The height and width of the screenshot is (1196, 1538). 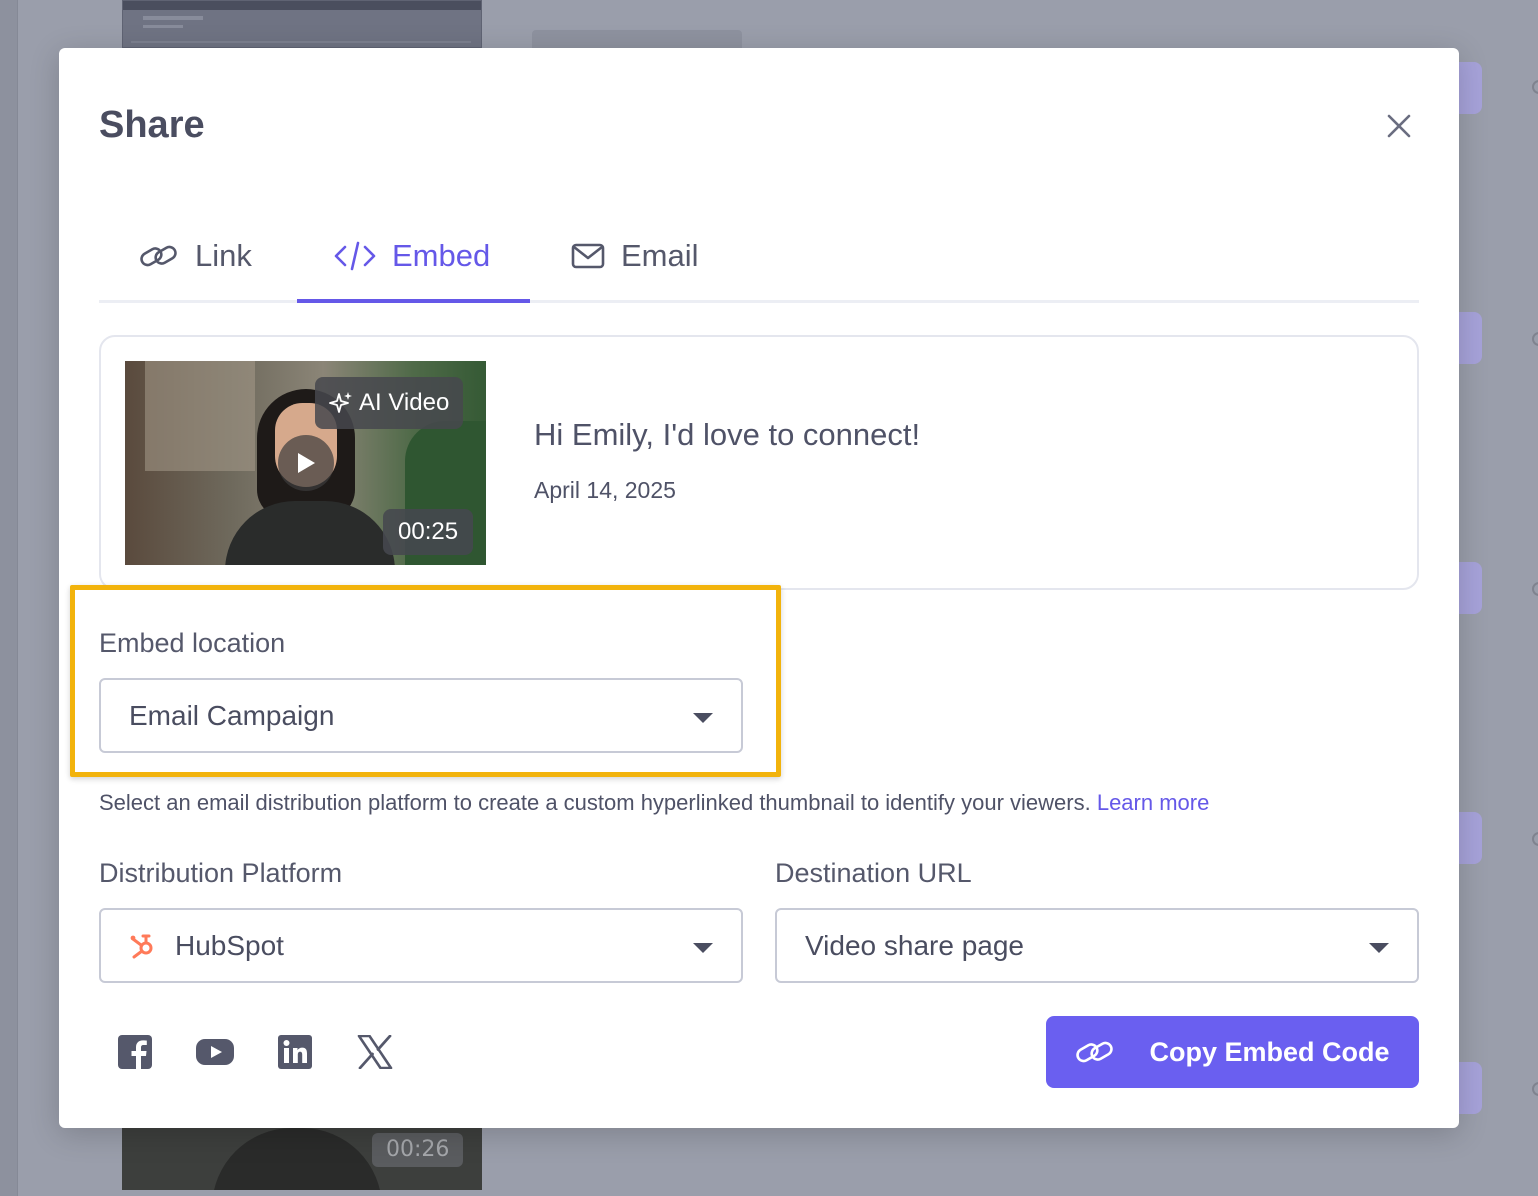 I want to click on facebook-icon, so click(x=135, y=1052).